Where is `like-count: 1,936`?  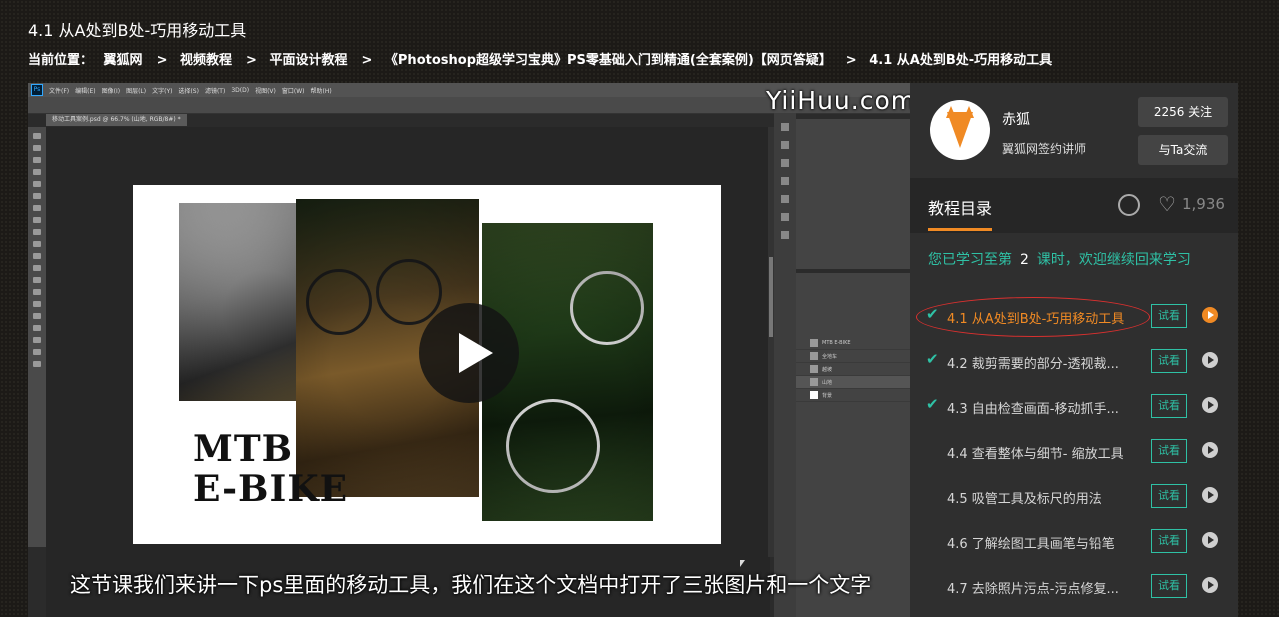 like-count: 1,936 is located at coordinates (1203, 204).